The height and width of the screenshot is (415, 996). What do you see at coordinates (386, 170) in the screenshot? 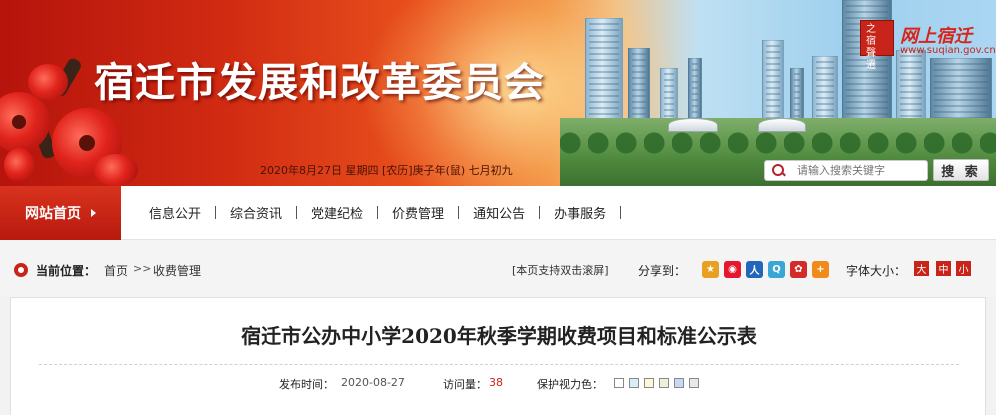
I see `date-display: 2020年8月27日 星期四 [农历]庚子年(鼠) 七月初九` at bounding box center [386, 170].